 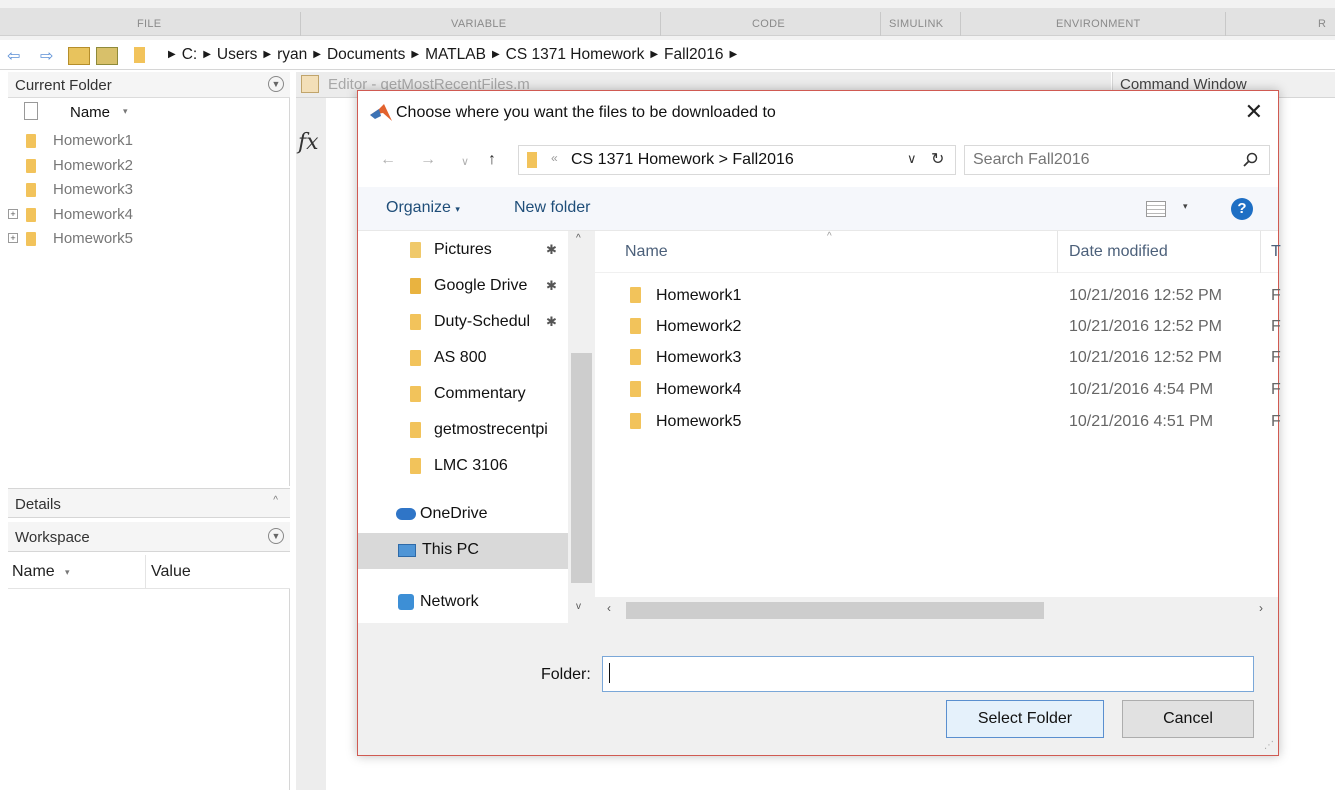 What do you see at coordinates (693, 54) in the screenshot?
I see `crumb-fall2016: Fall2016` at bounding box center [693, 54].